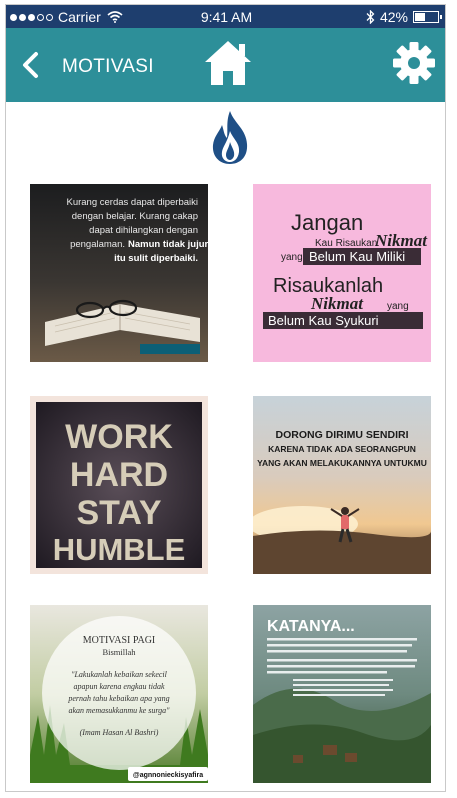  Describe the element at coordinates (97, 244) in the screenshot. I see `image-text: pengalaman.` at that location.